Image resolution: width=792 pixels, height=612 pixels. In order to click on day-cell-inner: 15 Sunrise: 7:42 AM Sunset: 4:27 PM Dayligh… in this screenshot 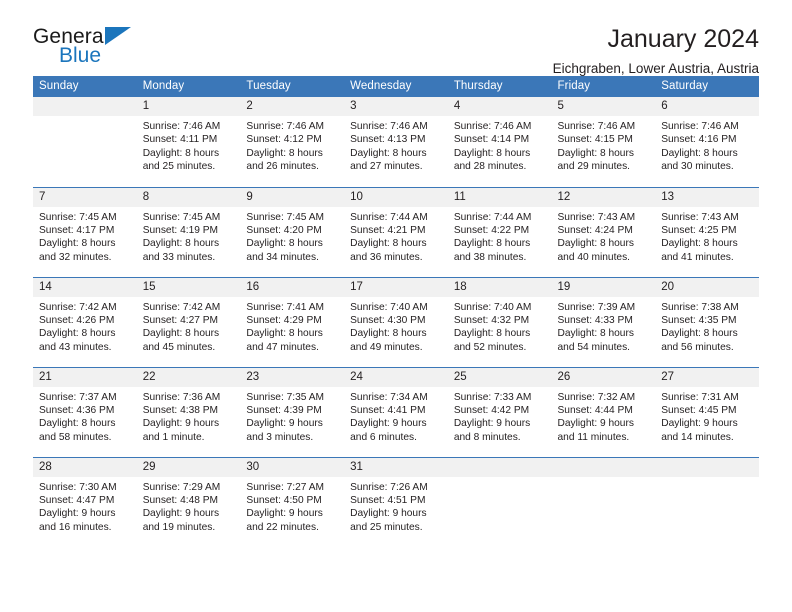, I will do `click(188, 322)`.